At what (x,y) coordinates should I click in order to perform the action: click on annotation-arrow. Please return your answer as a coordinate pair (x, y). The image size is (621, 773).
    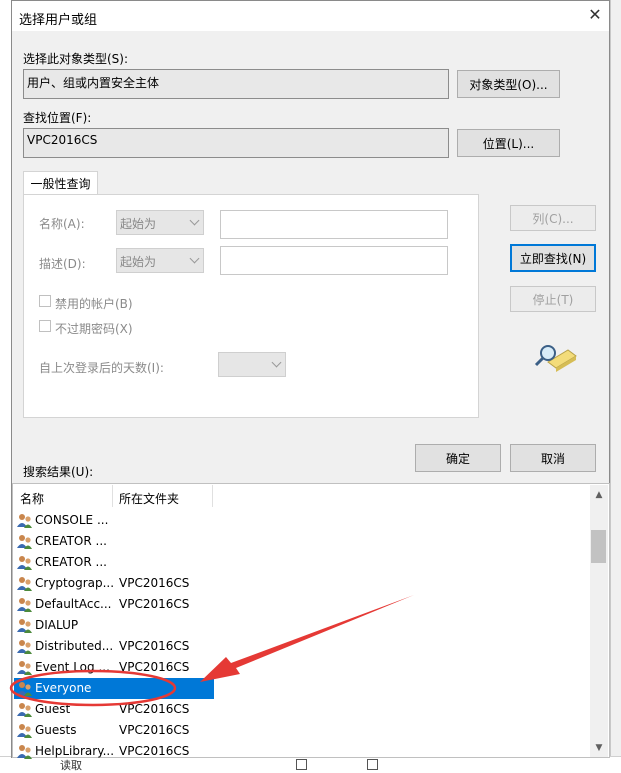
    Looking at the image, I should click on (307, 638).